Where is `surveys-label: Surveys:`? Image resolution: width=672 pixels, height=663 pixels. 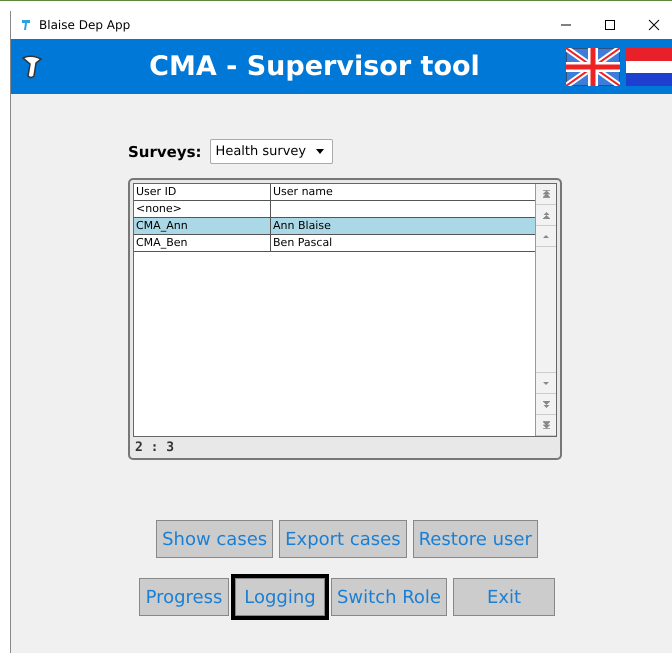 surveys-label: Surveys: is located at coordinates (165, 151).